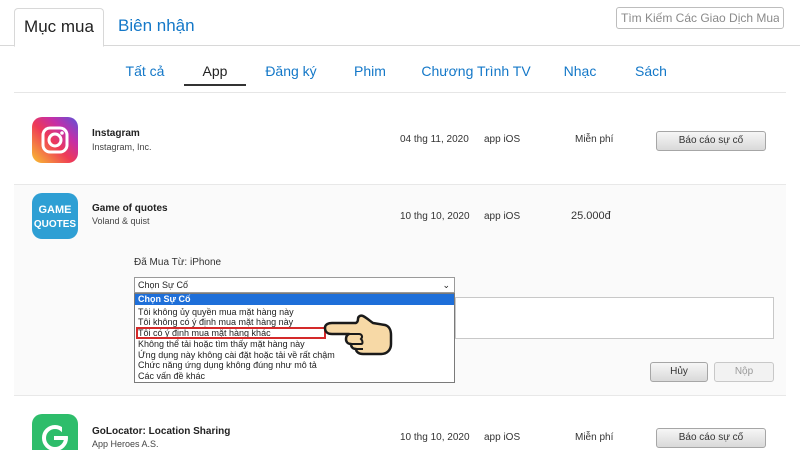 The height and width of the screenshot is (450, 800). Describe the element at coordinates (679, 372) in the screenshot. I see `cancel-button: Hủy` at that location.